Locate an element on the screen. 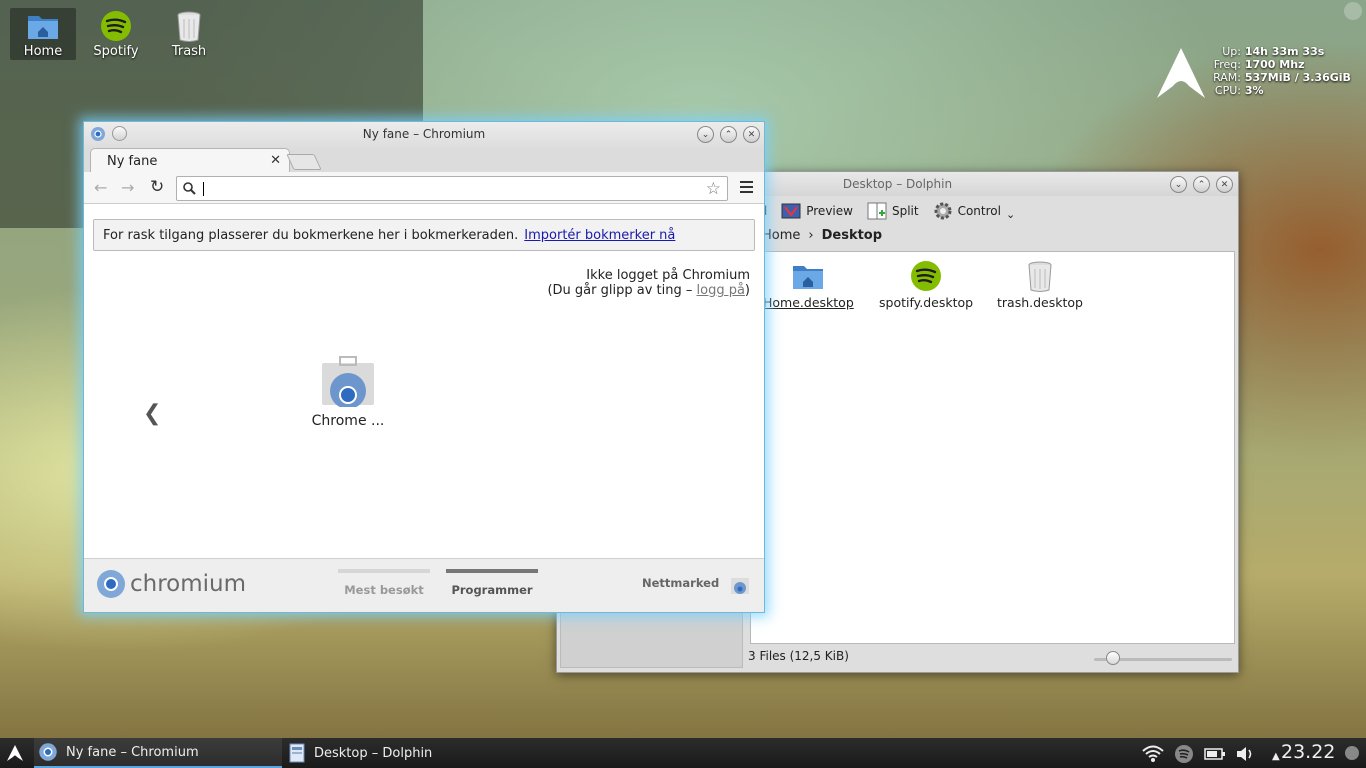 The height and width of the screenshot is (768, 1366). back-arrow-icon: ← is located at coordinates (100, 187).